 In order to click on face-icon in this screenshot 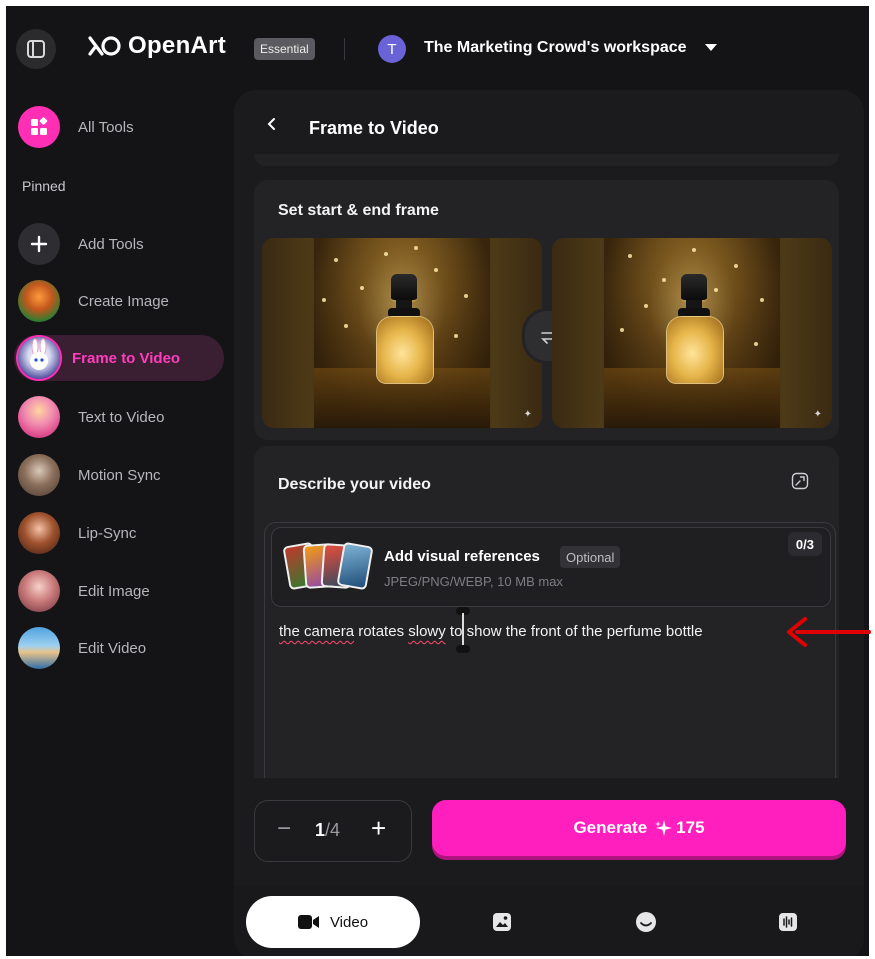, I will do `click(646, 922)`.